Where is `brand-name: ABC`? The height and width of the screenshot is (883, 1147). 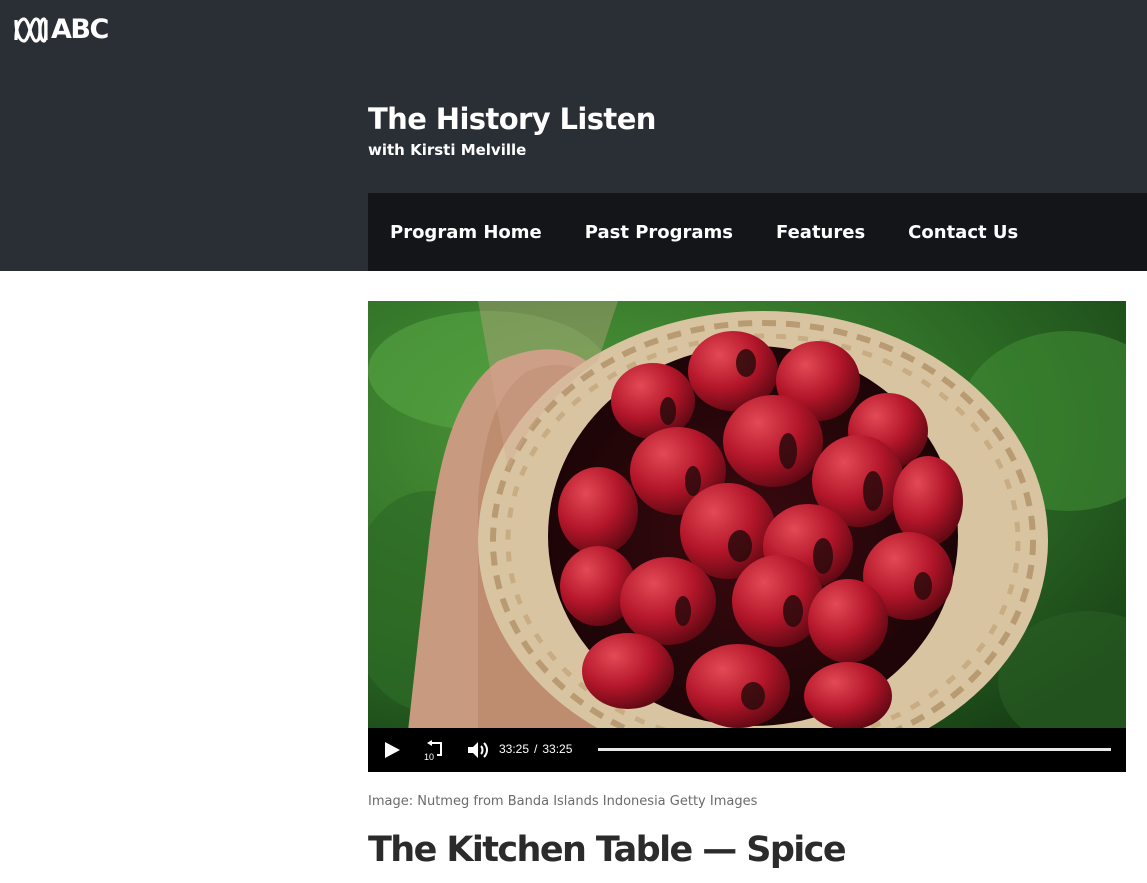
brand-name: ABC is located at coordinates (80, 29).